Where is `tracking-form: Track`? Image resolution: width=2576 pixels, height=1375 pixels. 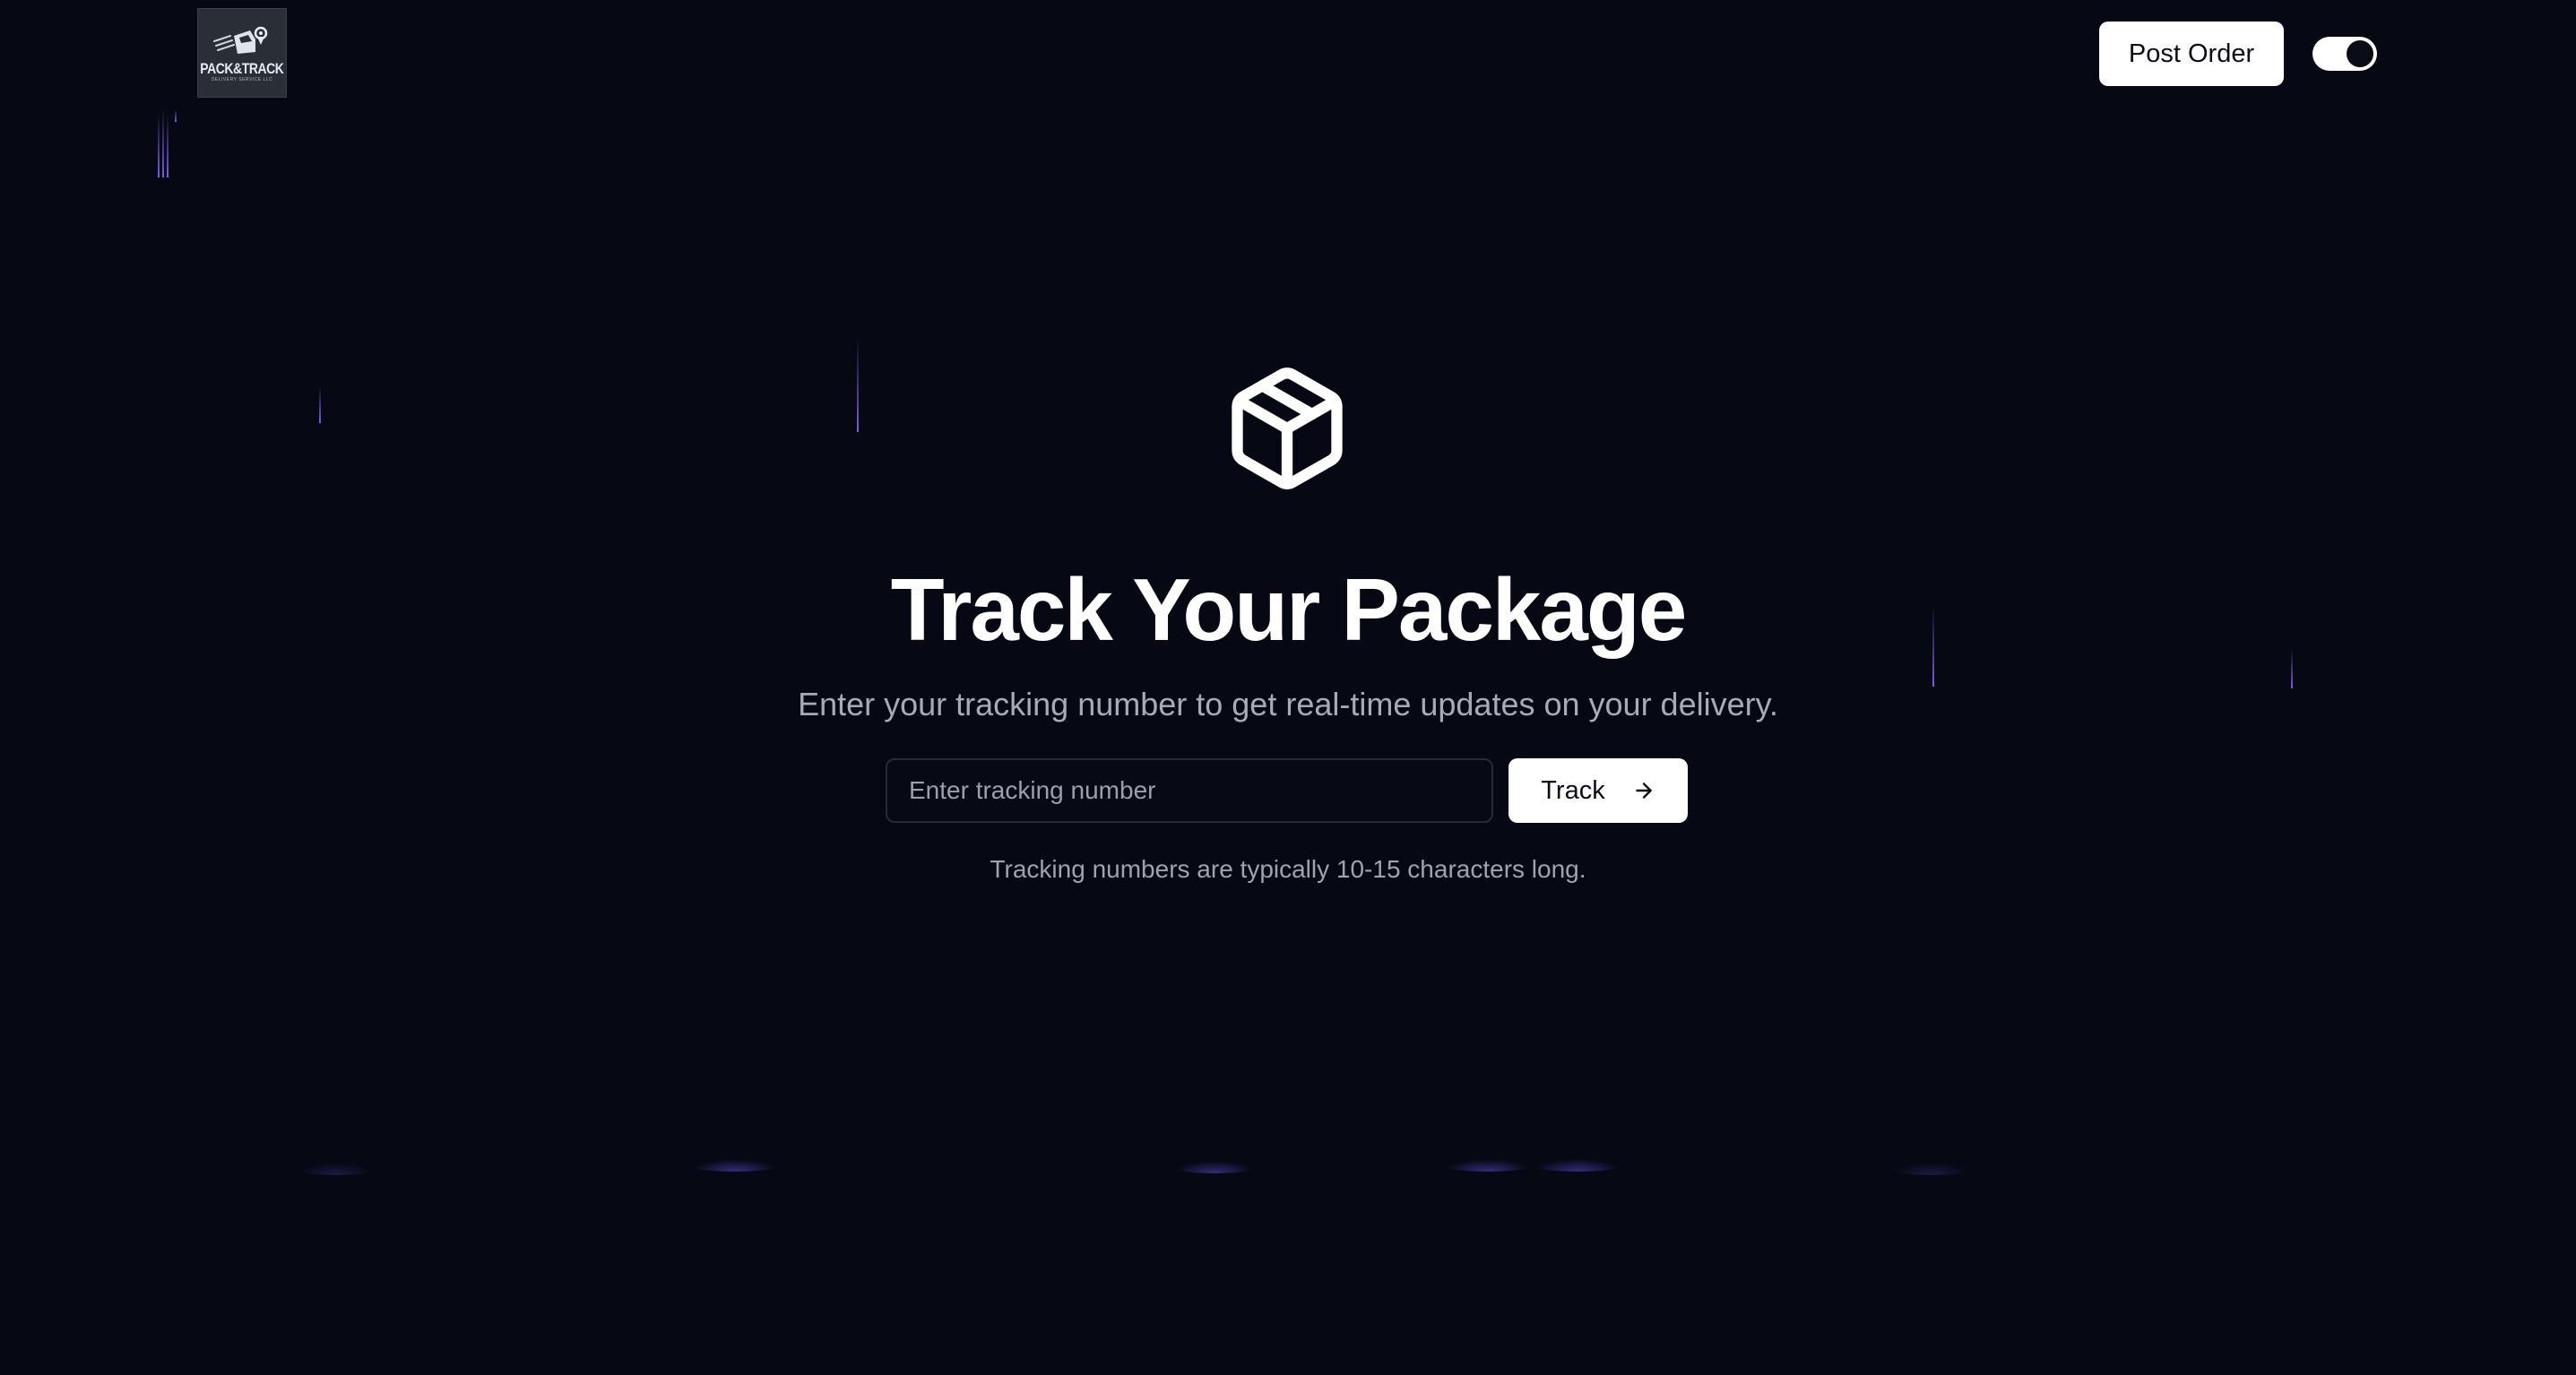 tracking-form: Track is located at coordinates (1287, 790).